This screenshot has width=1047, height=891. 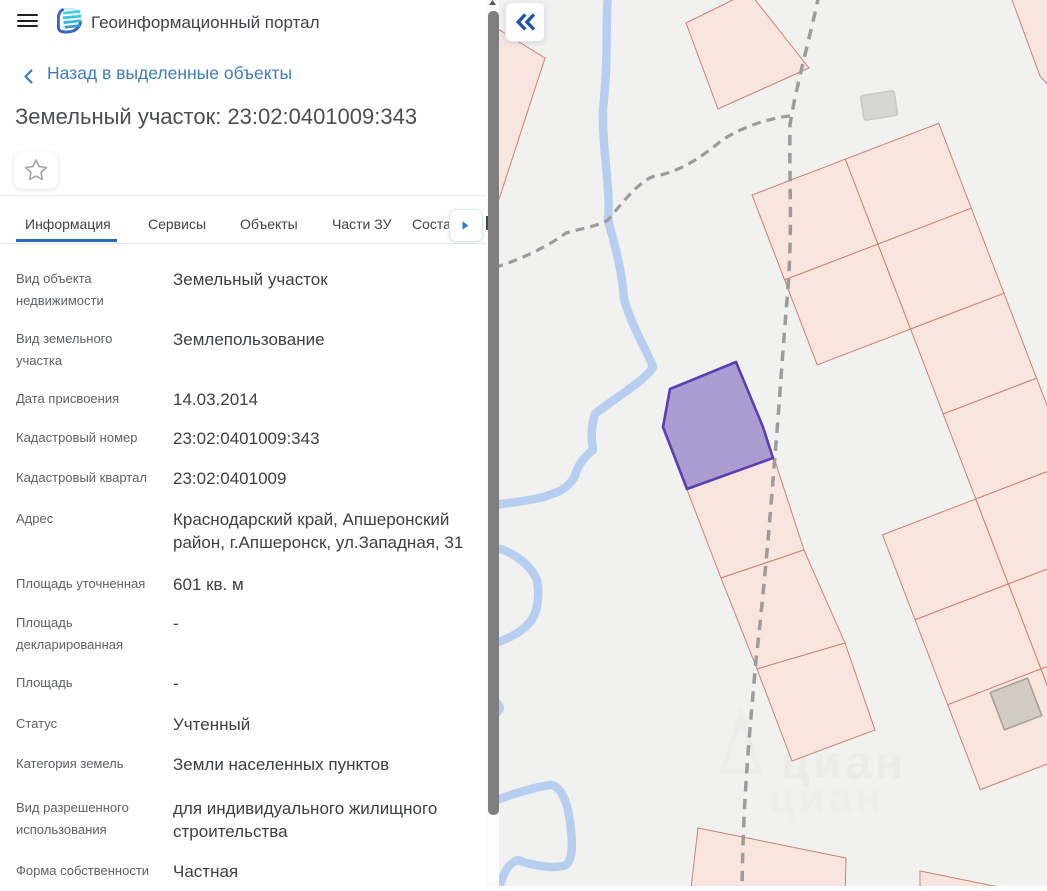 I want to click on svg-text: циан, so click(x=827, y=797).